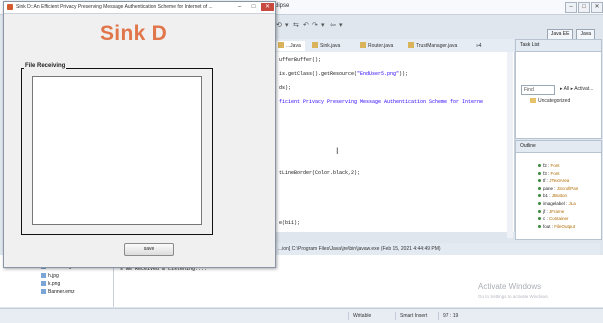 Image resolution: width=603 pixels, height=323 pixels. I want to click on editor-tab-sink: Sink.java, so click(326, 46).